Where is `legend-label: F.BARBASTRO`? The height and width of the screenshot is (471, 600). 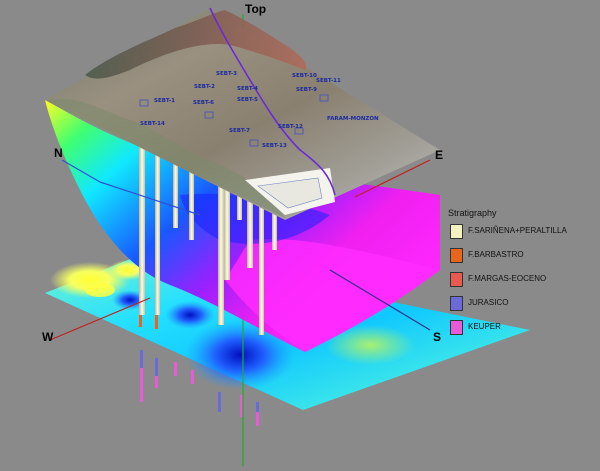 legend-label: F.BARBASTRO is located at coordinates (496, 254).